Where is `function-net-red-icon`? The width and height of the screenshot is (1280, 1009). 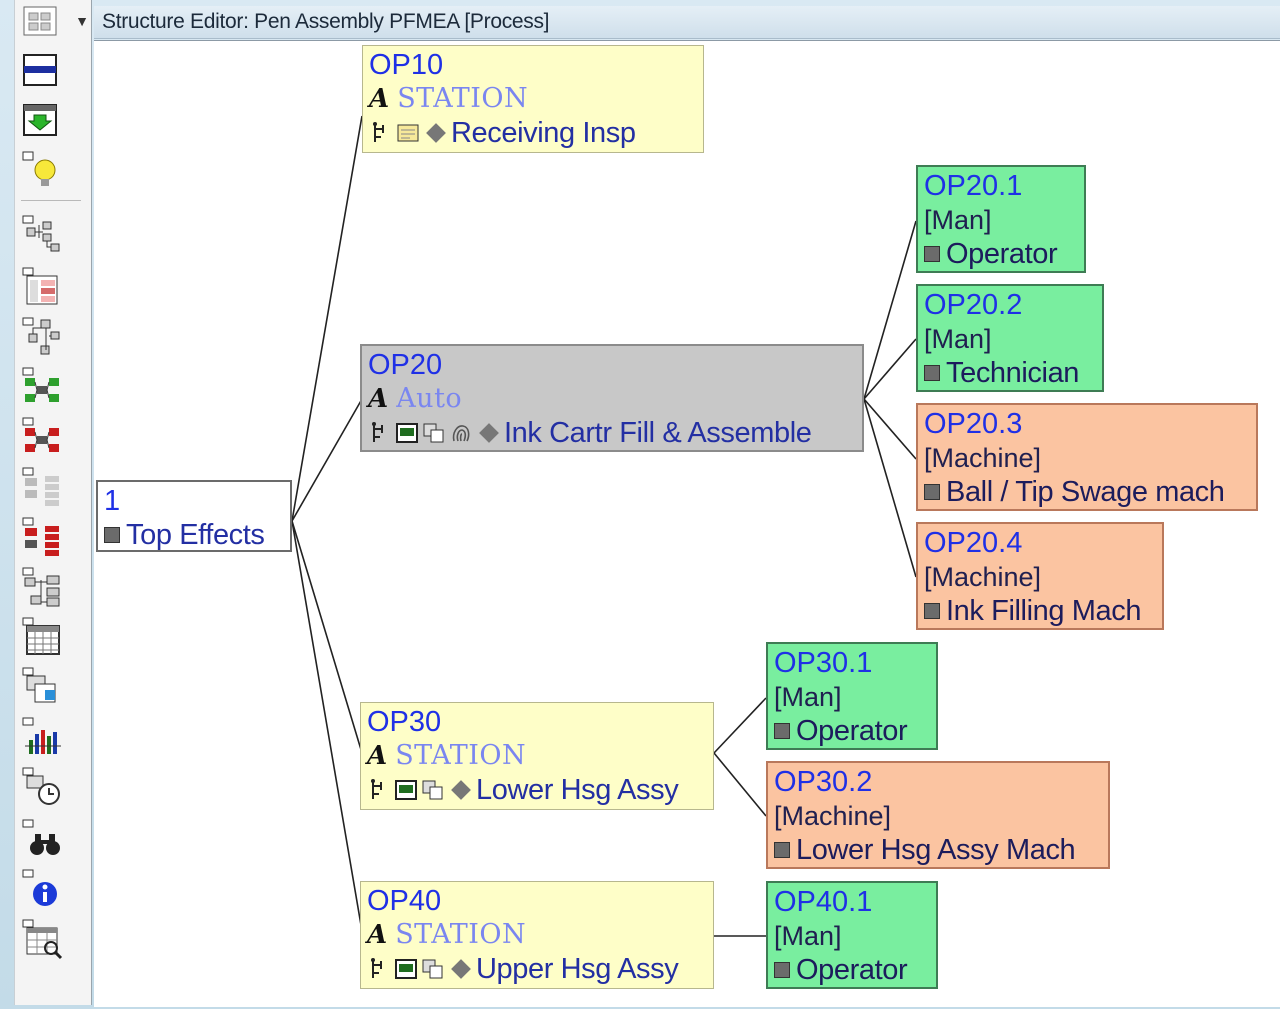
function-net-red-icon is located at coordinates (40, 434).